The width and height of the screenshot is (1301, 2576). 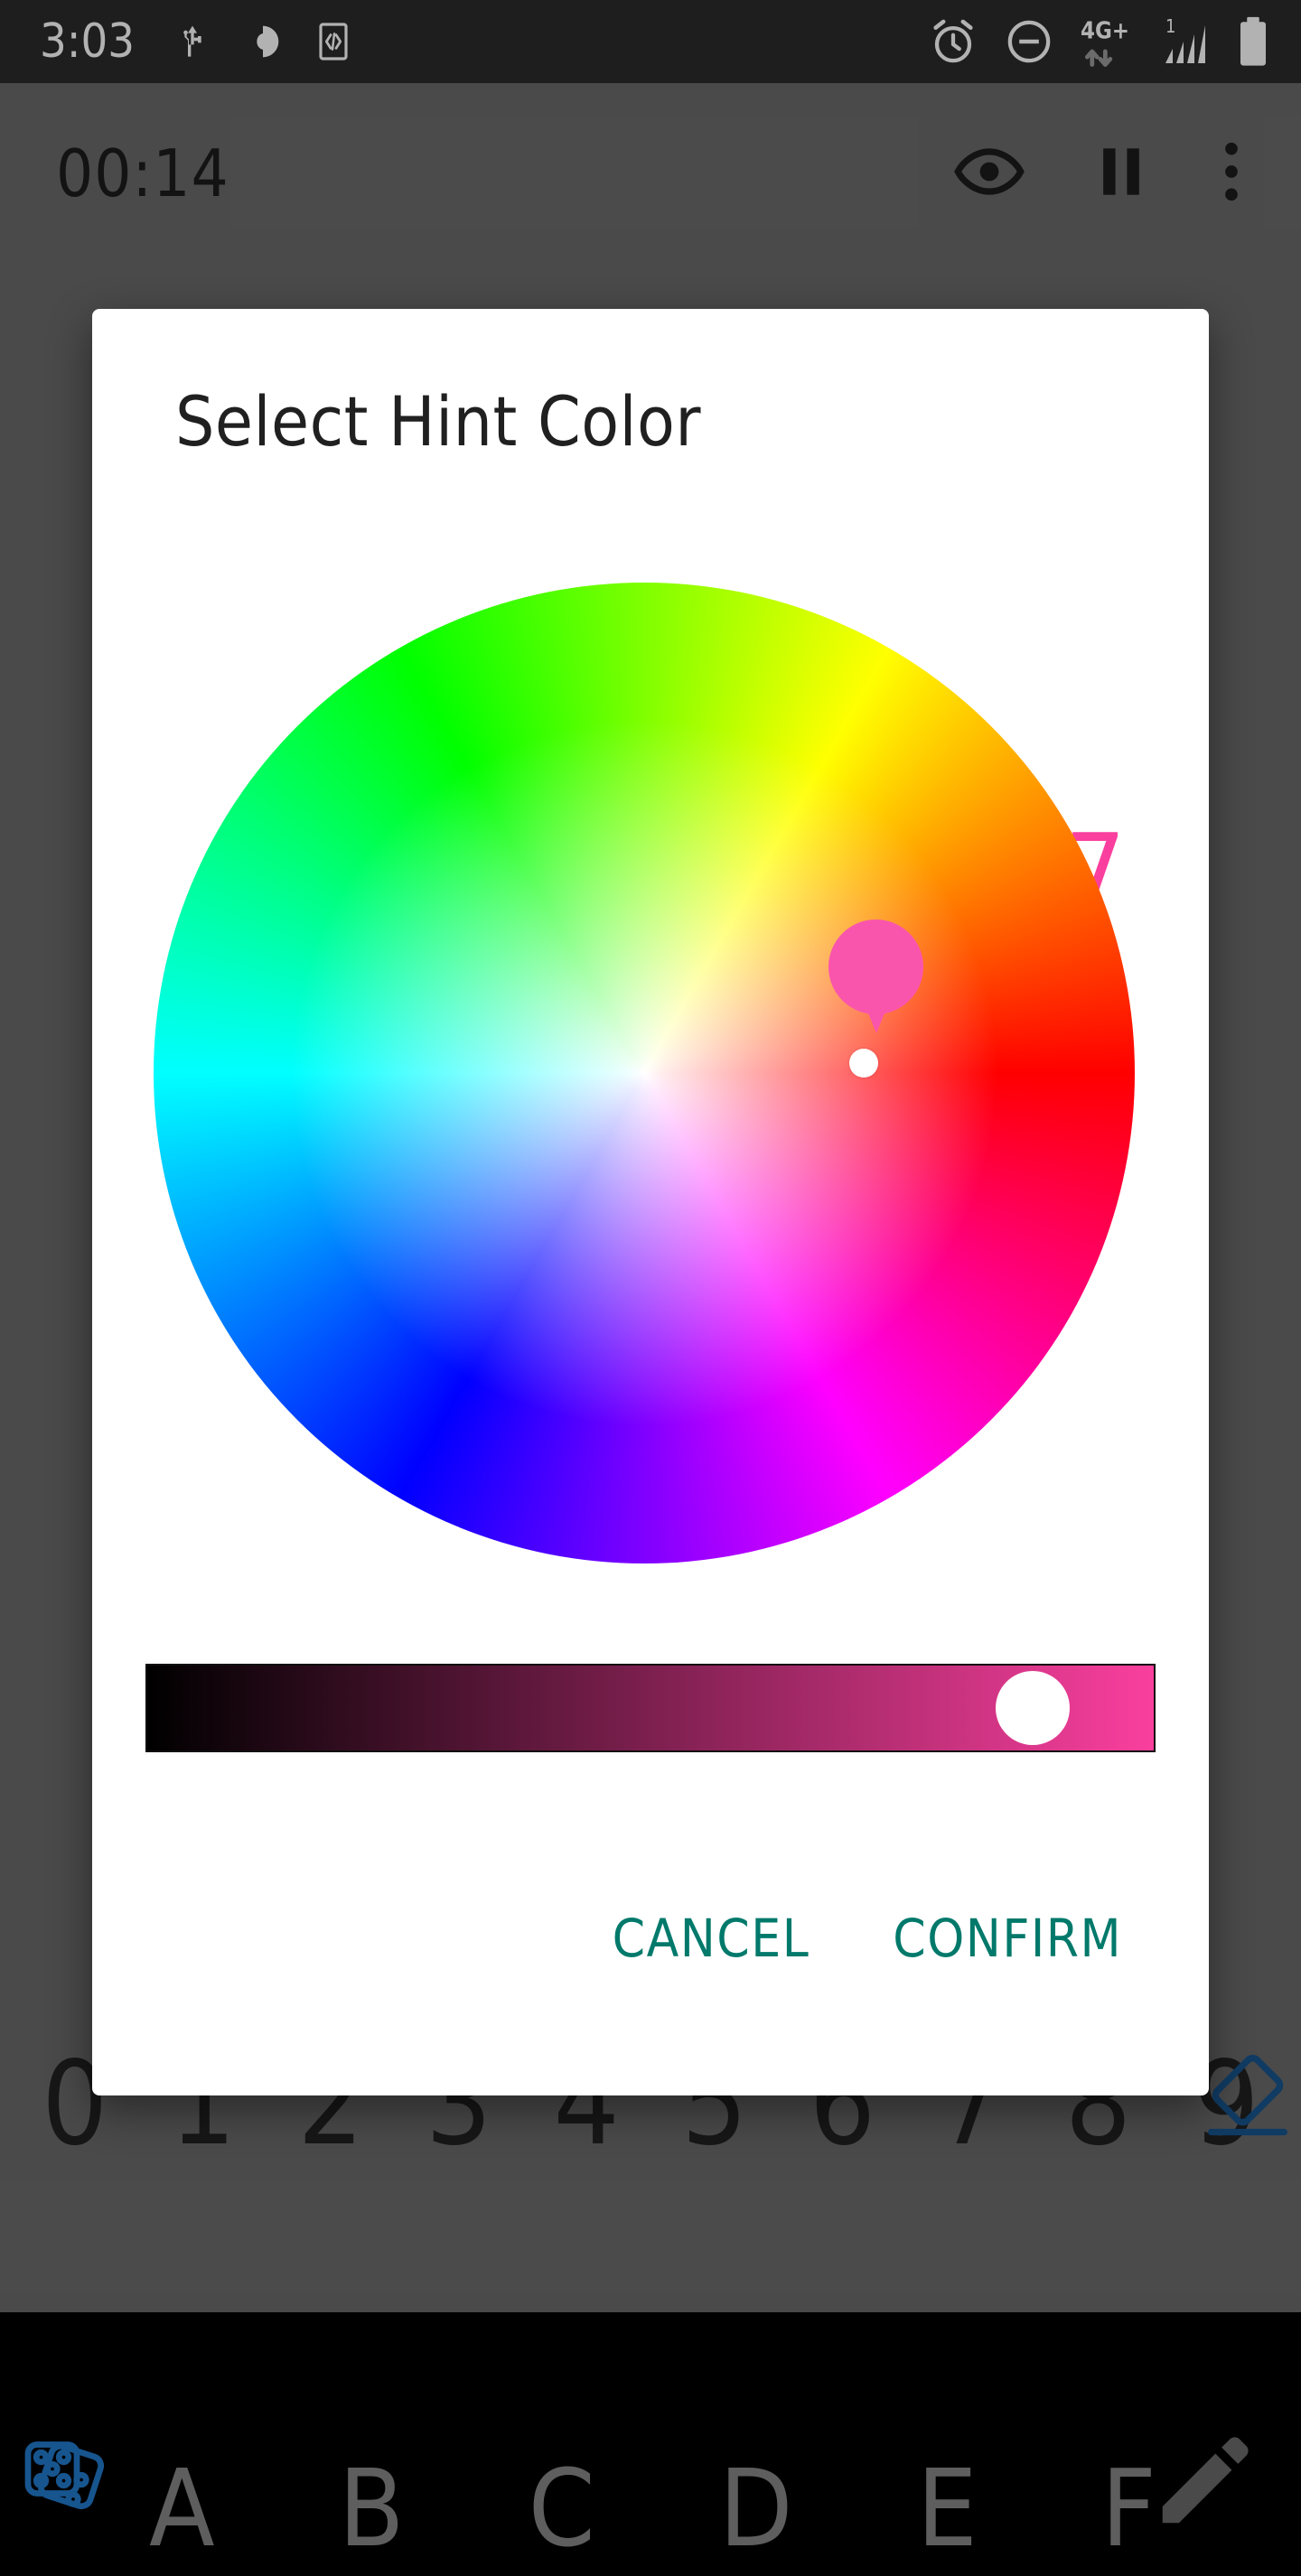 I want to click on dice-button, so click(x=70, y=2495).